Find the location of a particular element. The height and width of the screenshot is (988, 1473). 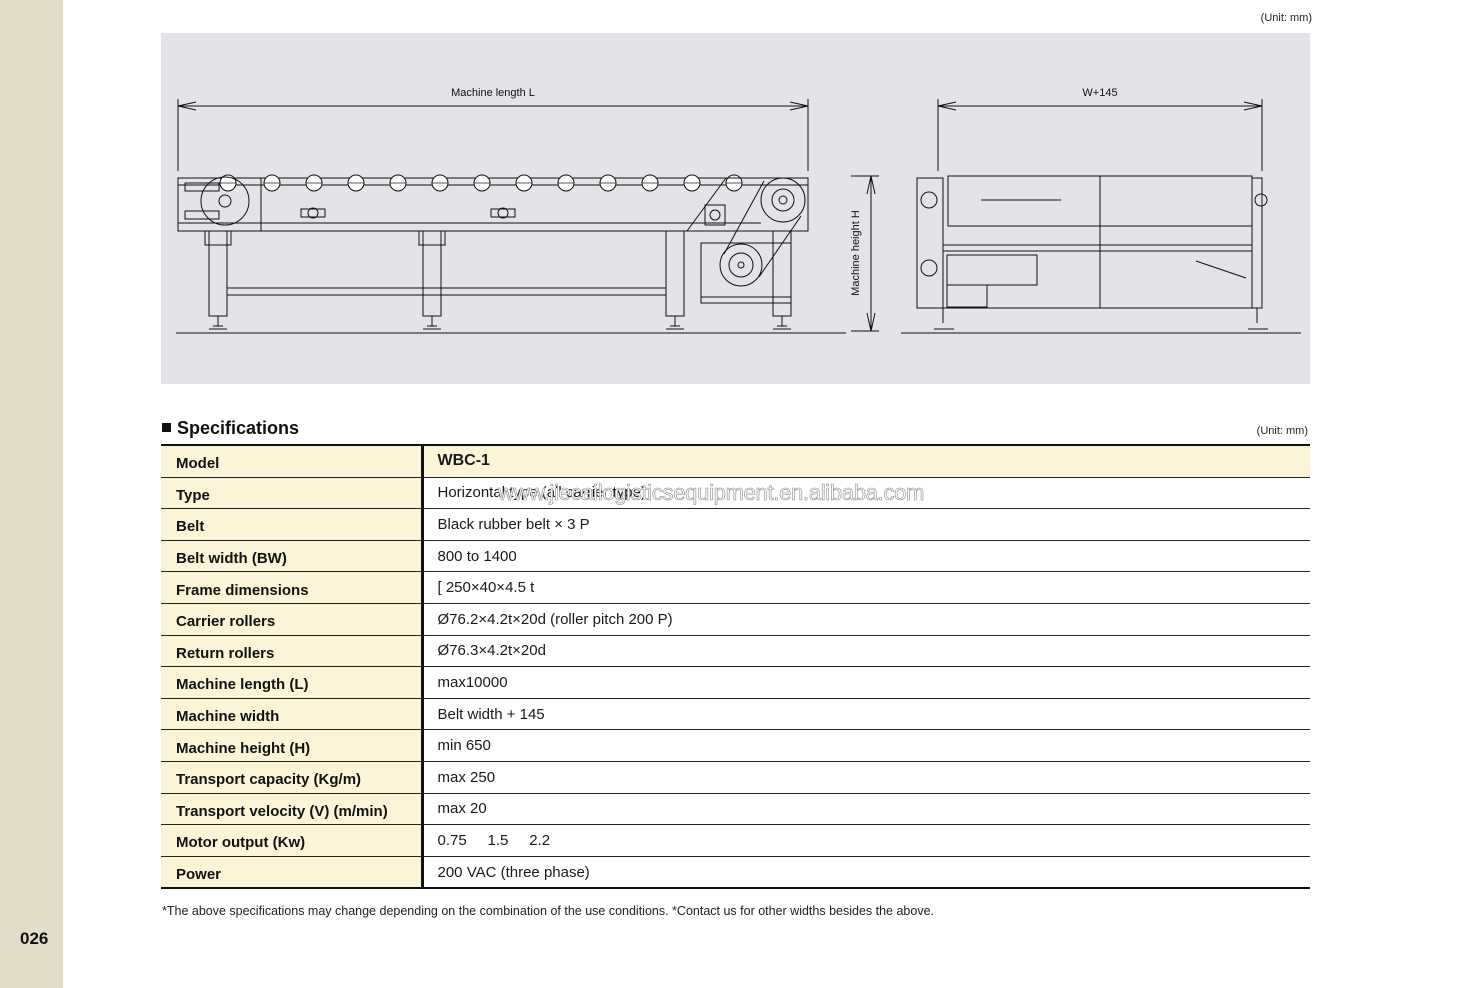

table-row: Transport velocity (V) (m/min) max 20 is located at coordinates (735, 809).